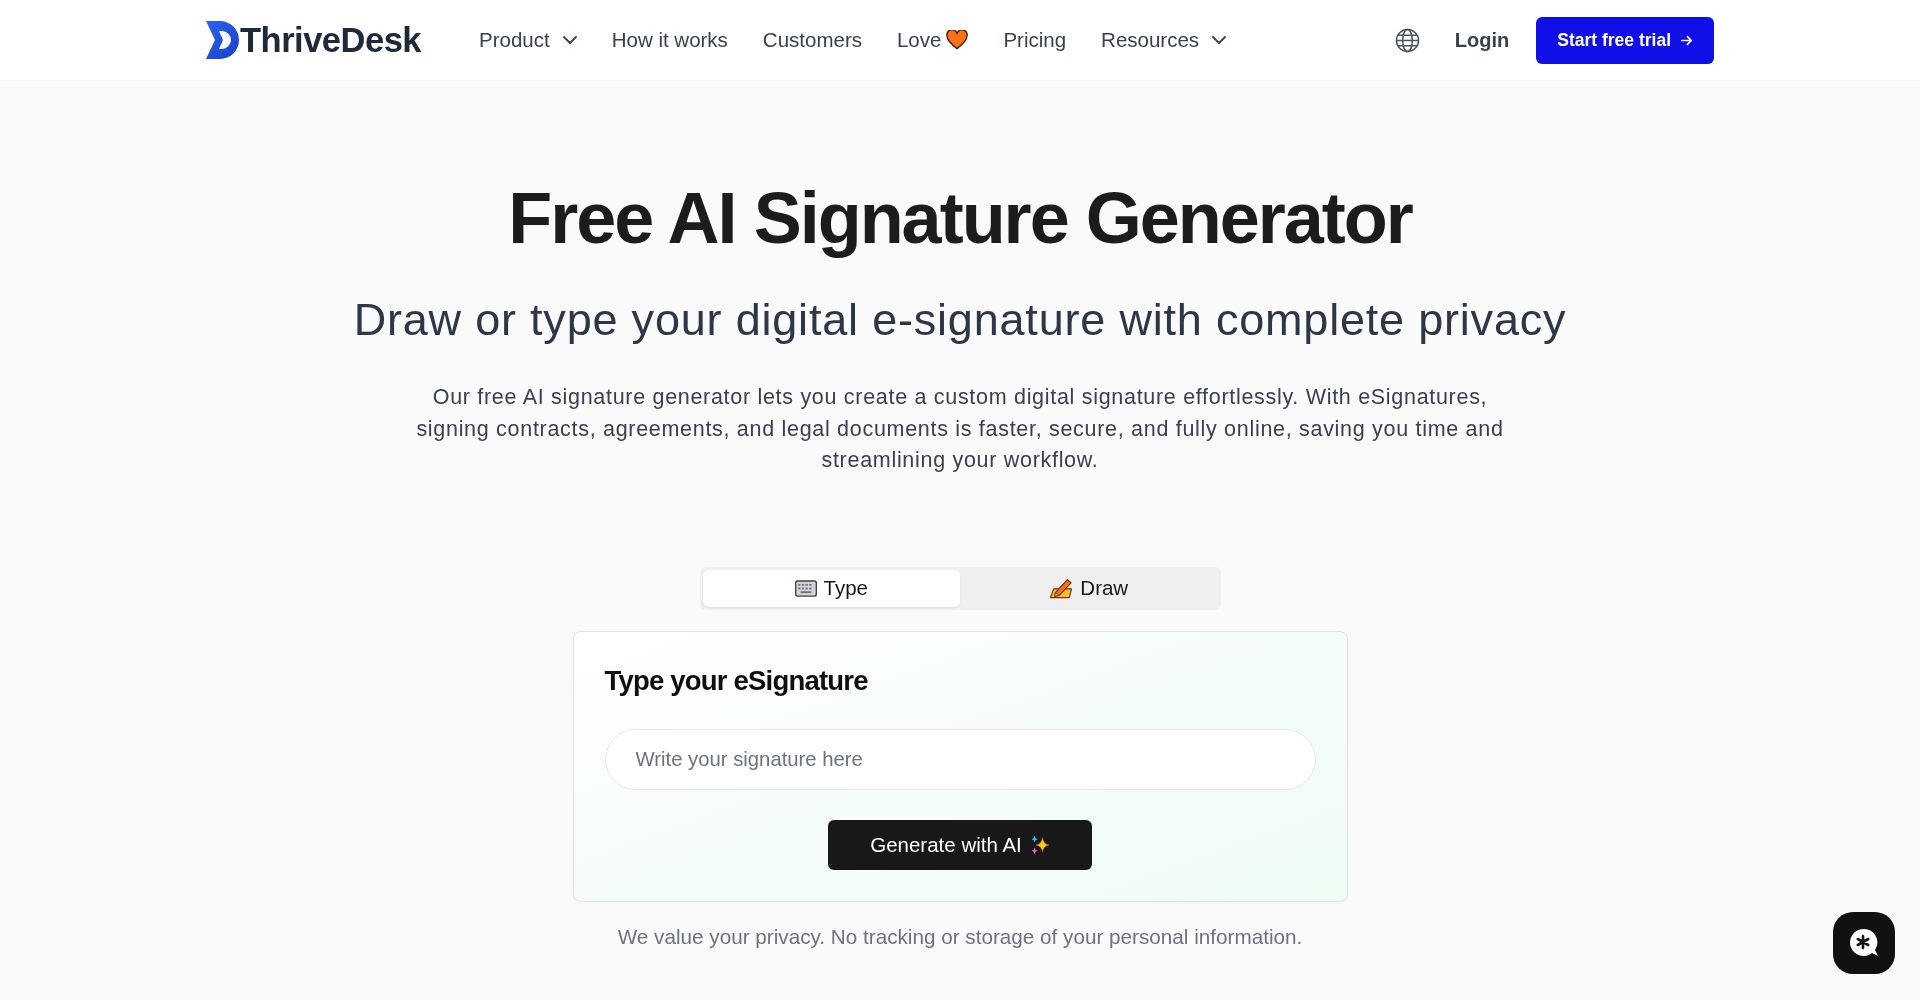  What do you see at coordinates (957, 40) in the screenshot?
I see `heart-icon` at bounding box center [957, 40].